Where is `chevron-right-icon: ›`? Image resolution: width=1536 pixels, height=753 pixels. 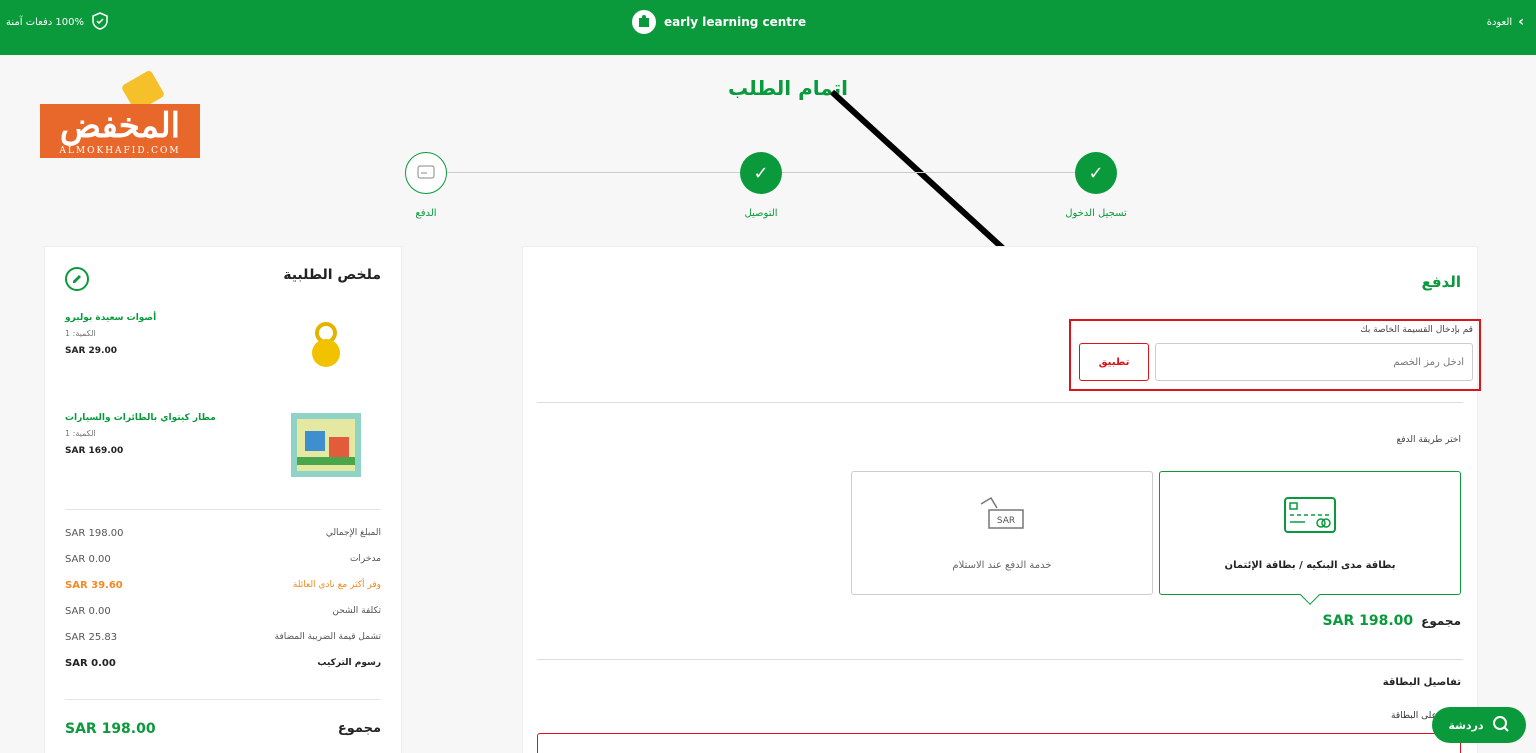 chevron-right-icon: › is located at coordinates (1521, 22).